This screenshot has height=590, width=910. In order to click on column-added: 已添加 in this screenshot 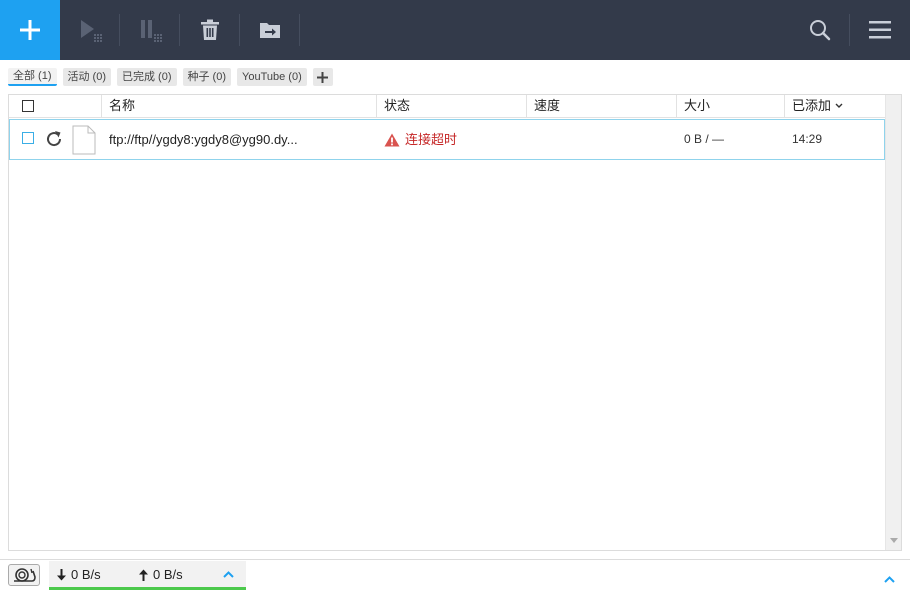, I will do `click(830, 106)`.